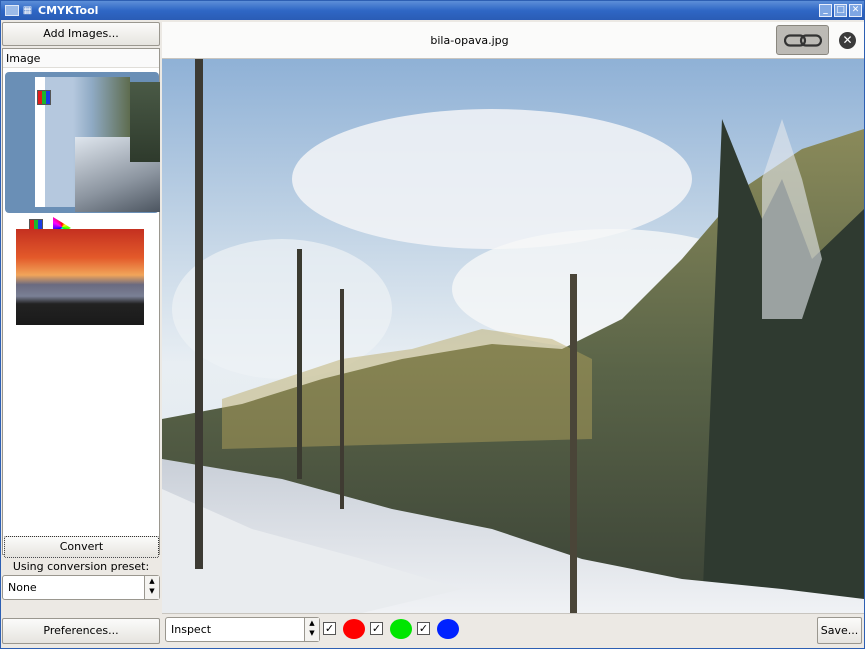  Describe the element at coordinates (432, 10) in the screenshot. I see `title-bar: ▦ CMYKTool _ □ ✕` at that location.